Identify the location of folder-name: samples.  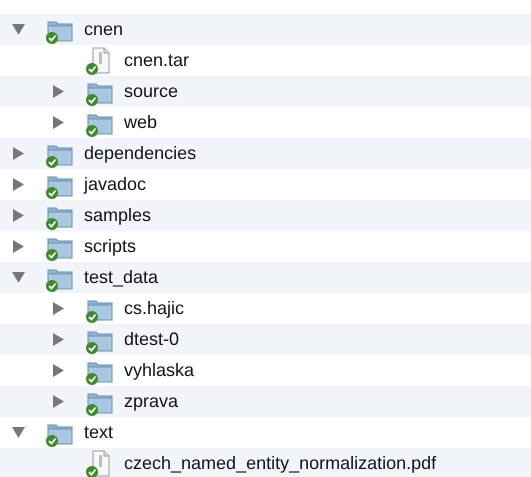
(118, 215).